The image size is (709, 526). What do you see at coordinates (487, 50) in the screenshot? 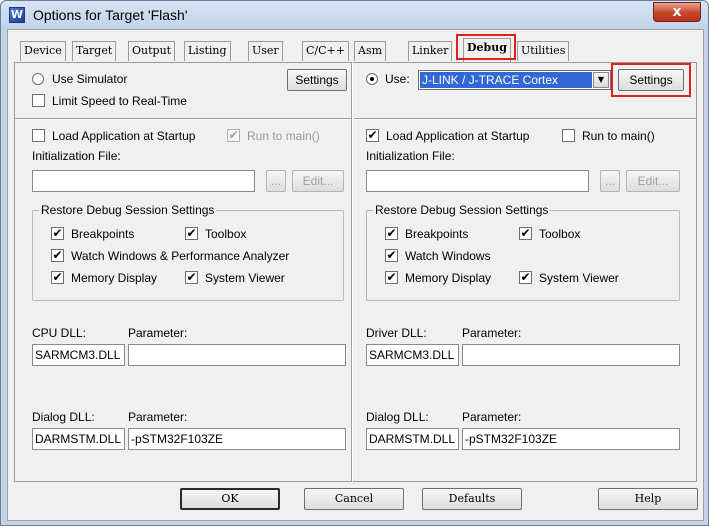
I see `tab-debug: Debug` at bounding box center [487, 50].